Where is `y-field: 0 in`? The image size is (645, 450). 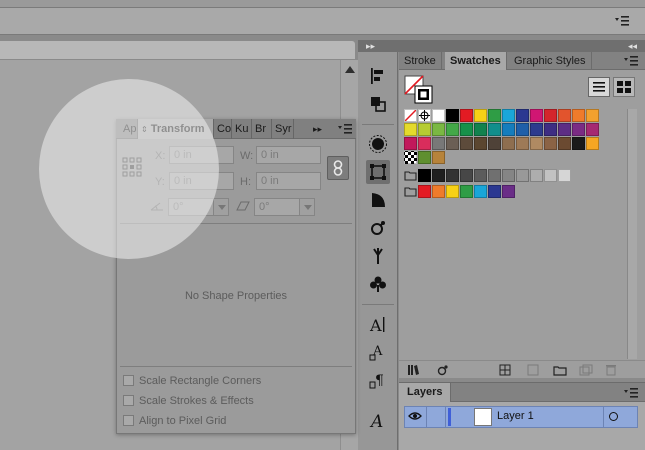 y-field: 0 in is located at coordinates (201, 181).